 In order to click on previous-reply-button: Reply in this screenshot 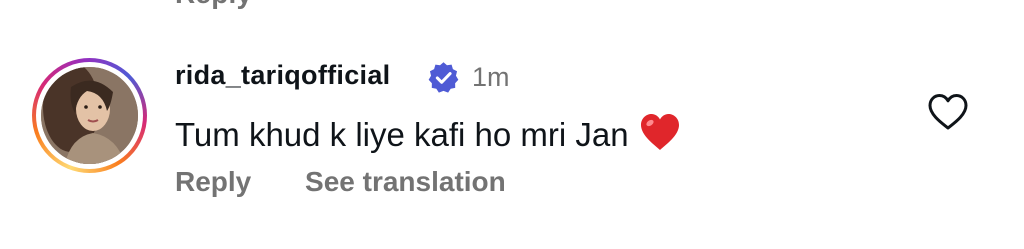, I will do `click(213, 5)`.